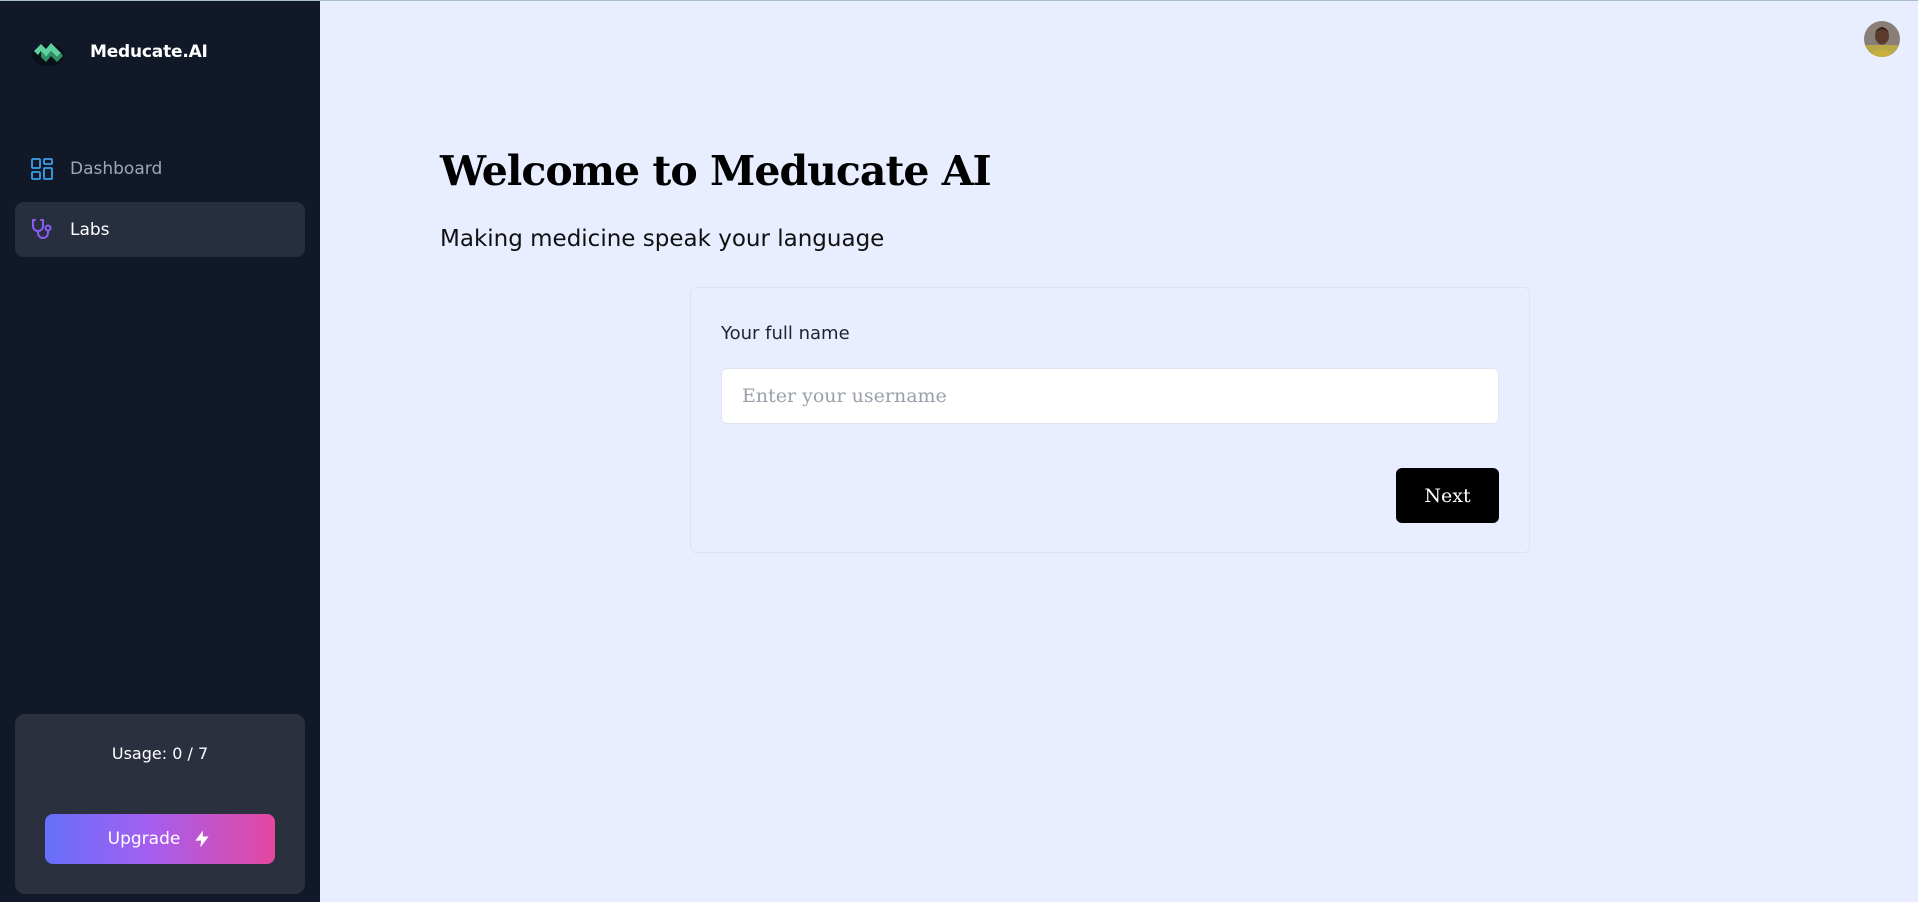 The image size is (1918, 902). I want to click on sidebar-item-labs: Labs, so click(160, 229).